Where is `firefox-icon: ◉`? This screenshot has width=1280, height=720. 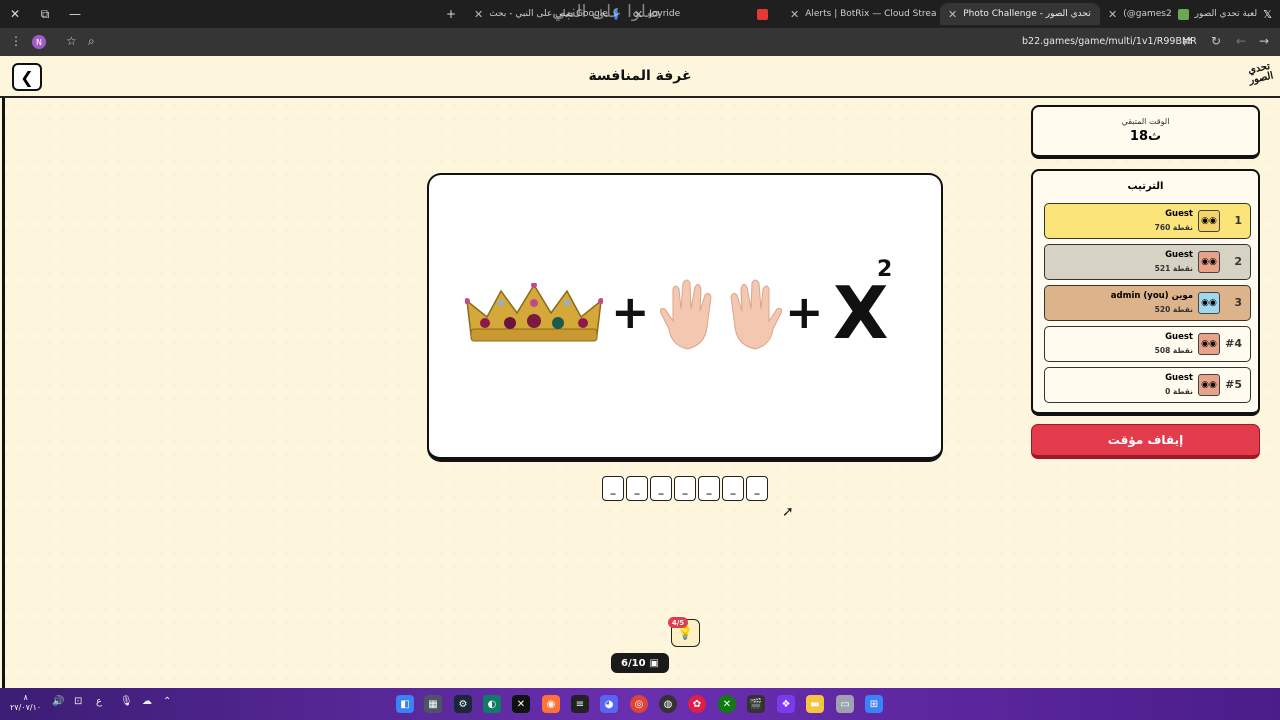
firefox-icon: ◉ is located at coordinates (551, 704).